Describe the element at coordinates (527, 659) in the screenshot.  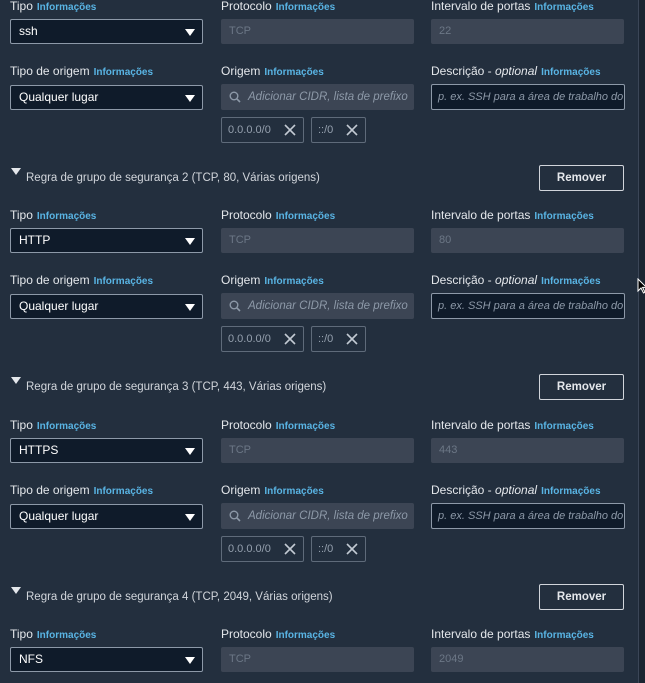
I see `port-range-field: 2049` at that location.